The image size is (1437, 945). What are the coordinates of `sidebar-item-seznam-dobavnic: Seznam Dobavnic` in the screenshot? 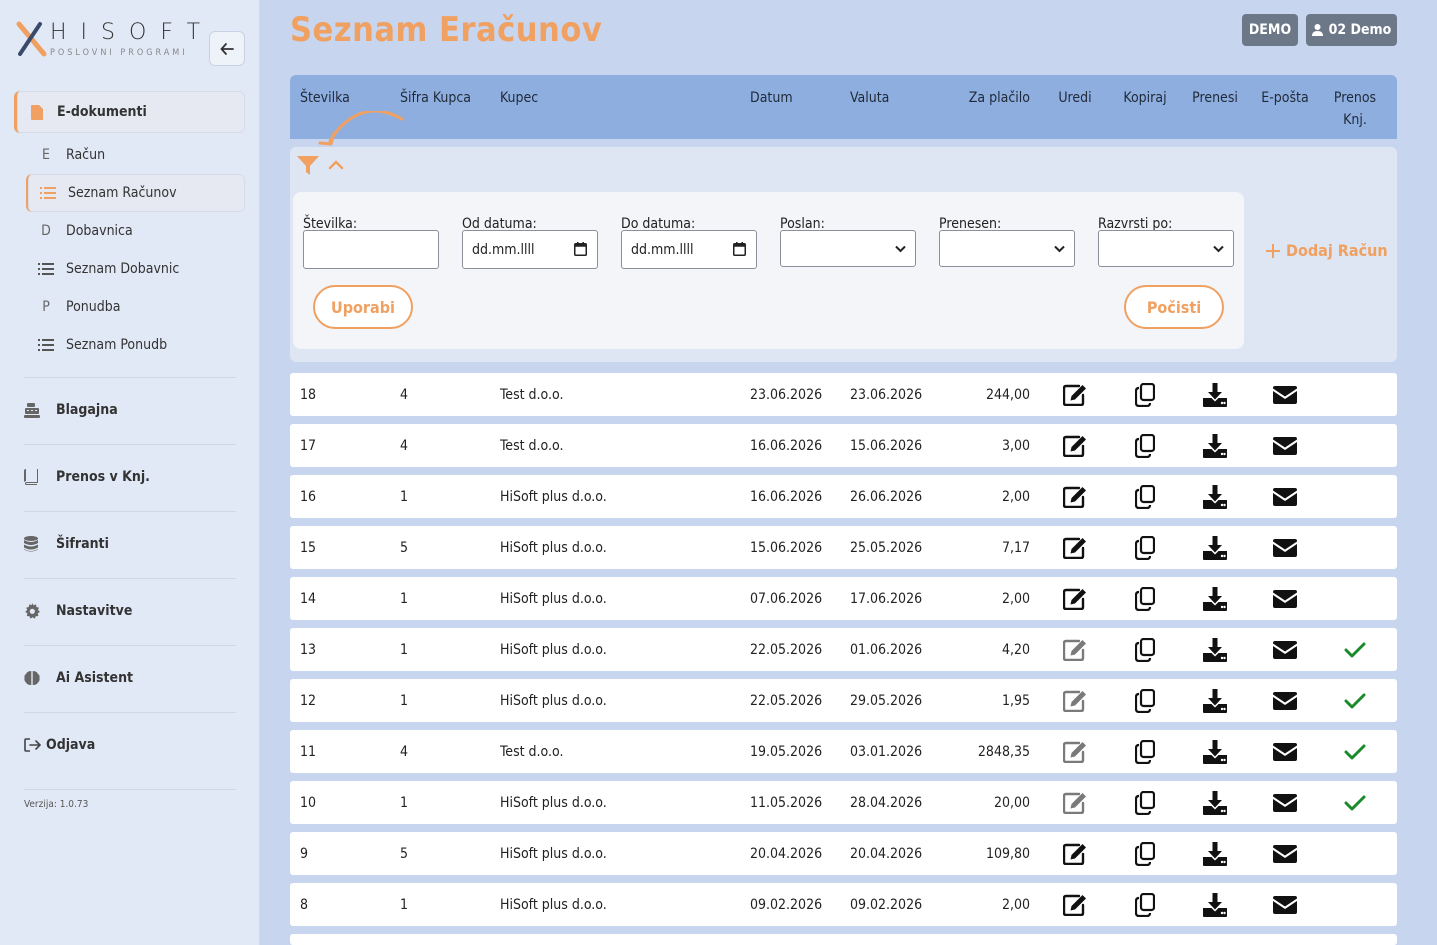 It's located at (135, 269).